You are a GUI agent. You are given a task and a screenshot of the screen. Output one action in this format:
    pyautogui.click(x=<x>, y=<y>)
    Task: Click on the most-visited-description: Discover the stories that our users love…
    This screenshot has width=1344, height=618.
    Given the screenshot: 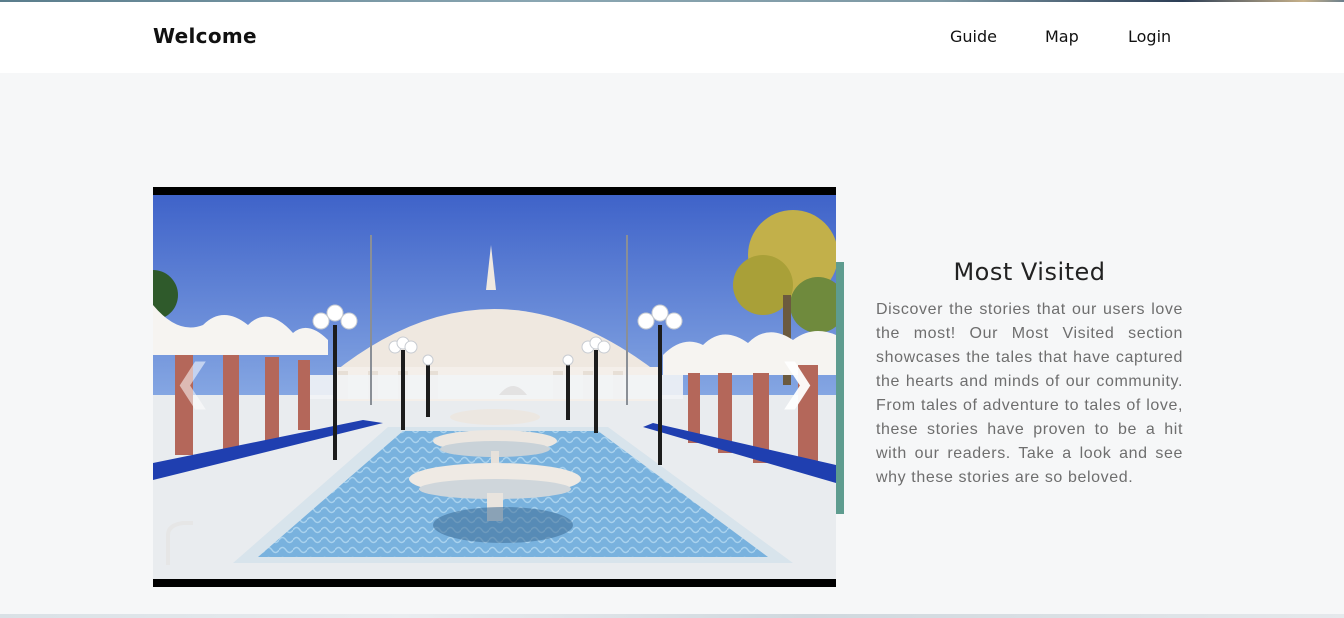 What is the action you would take?
    pyautogui.click(x=1029, y=393)
    